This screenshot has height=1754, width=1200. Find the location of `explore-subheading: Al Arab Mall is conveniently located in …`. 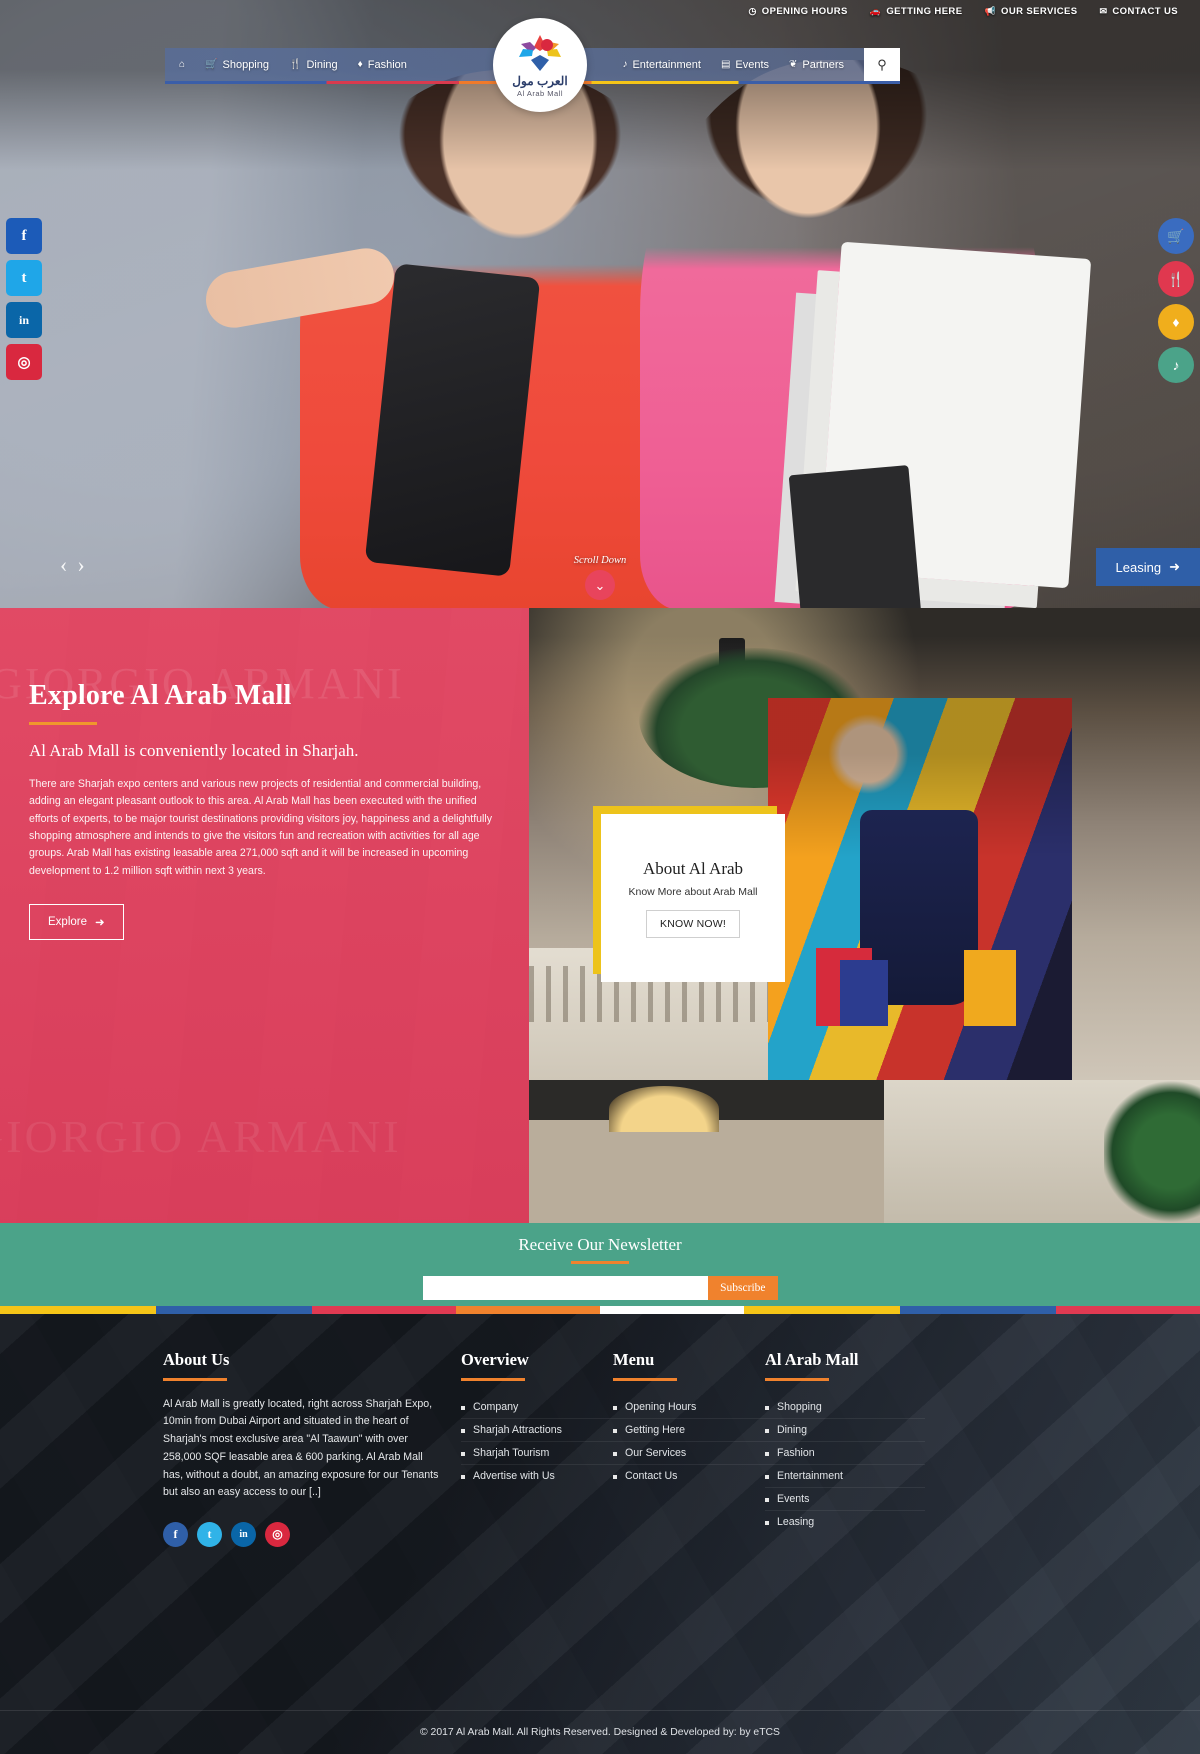

explore-subheading: Al Arab Mall is conveniently located in … is located at coordinates (194, 750).